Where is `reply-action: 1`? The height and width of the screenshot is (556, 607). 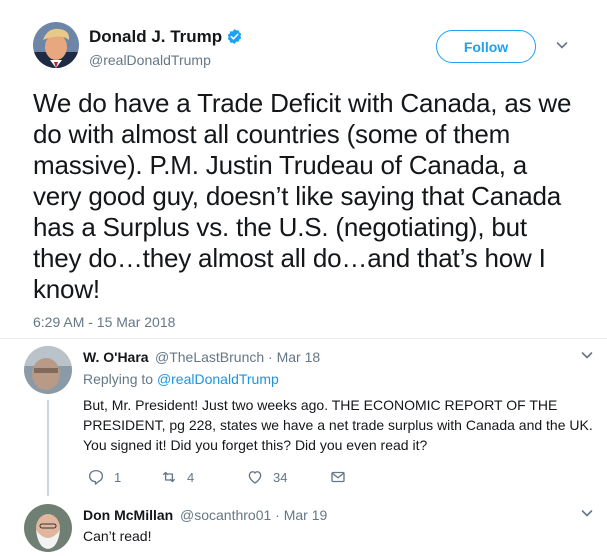
reply-action: 1 is located at coordinates (104, 477).